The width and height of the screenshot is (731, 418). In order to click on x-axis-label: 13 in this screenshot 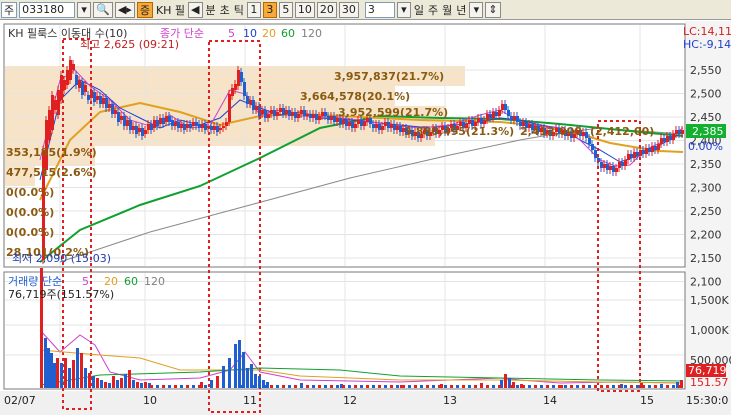, I will do `click(450, 400)`.